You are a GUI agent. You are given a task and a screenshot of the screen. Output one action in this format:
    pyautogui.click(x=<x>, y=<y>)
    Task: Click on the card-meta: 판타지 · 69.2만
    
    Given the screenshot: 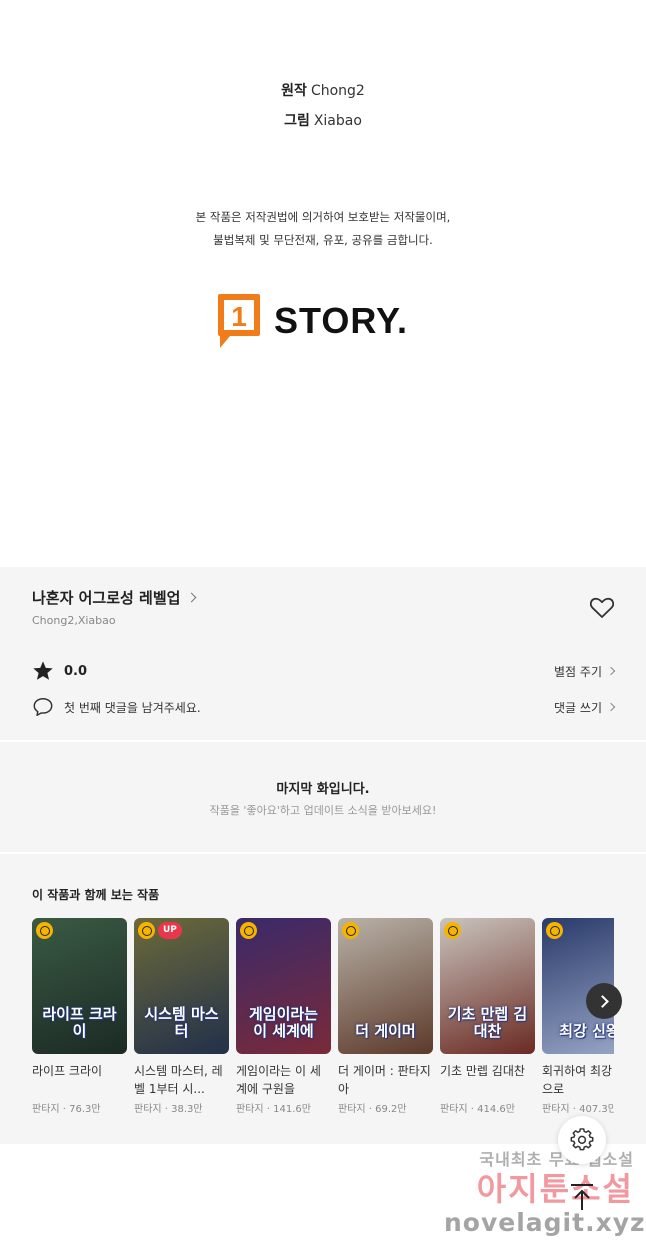 What is the action you would take?
    pyautogui.click(x=385, y=1107)
    